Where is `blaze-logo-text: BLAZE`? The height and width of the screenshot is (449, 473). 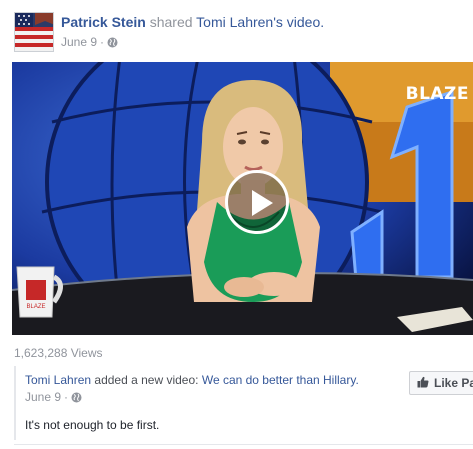 blaze-logo-text: BLAZE is located at coordinates (437, 94).